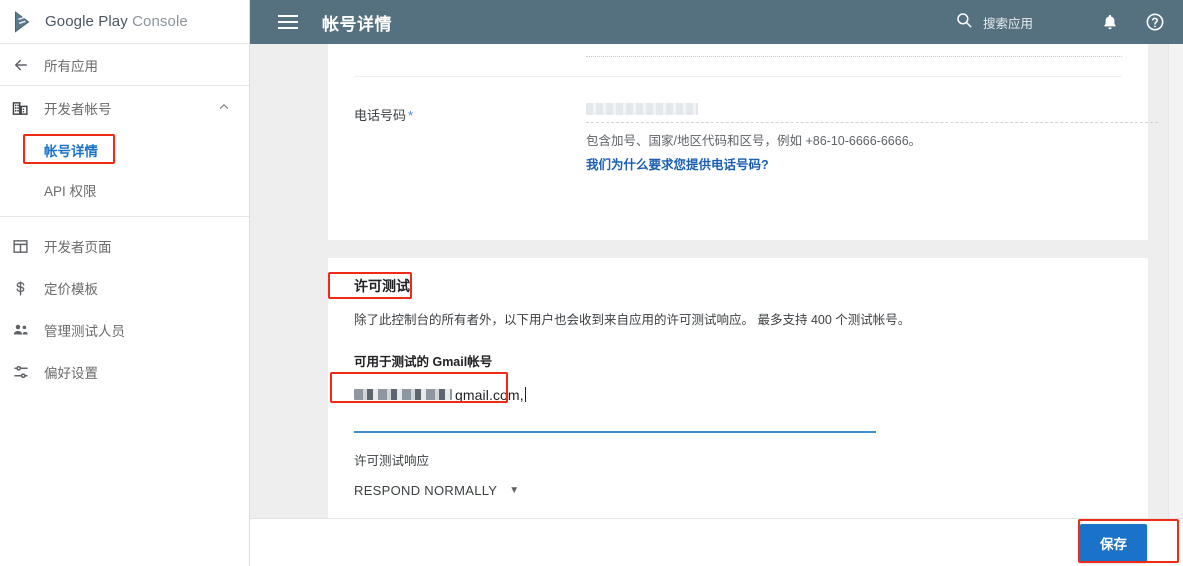 The width and height of the screenshot is (1183, 566). Describe the element at coordinates (357, 24) in the screenshot. I see `page-title: 帐号详情` at that location.